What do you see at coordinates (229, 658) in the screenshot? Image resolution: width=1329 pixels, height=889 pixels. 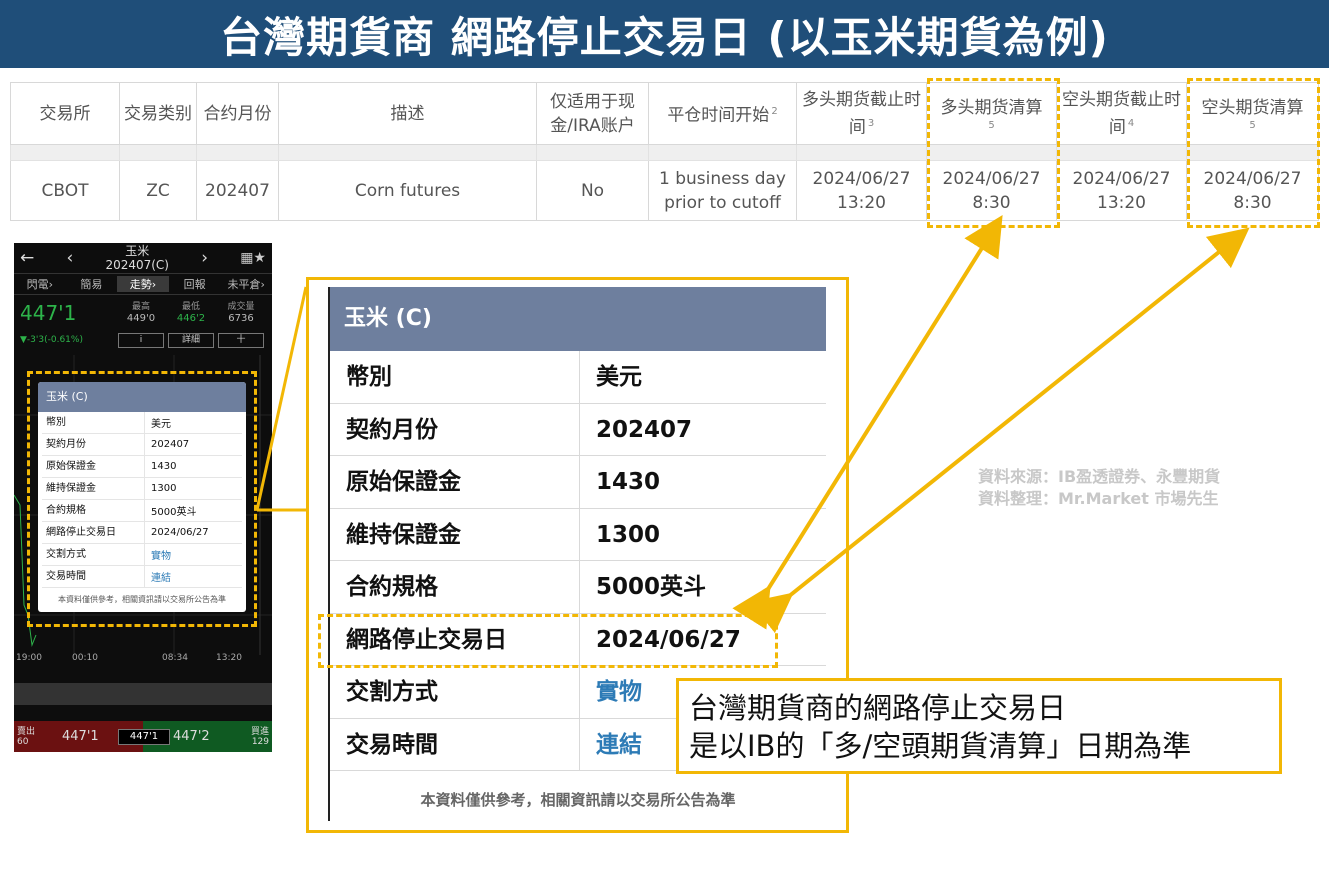 I see `time-tick: 13:20` at bounding box center [229, 658].